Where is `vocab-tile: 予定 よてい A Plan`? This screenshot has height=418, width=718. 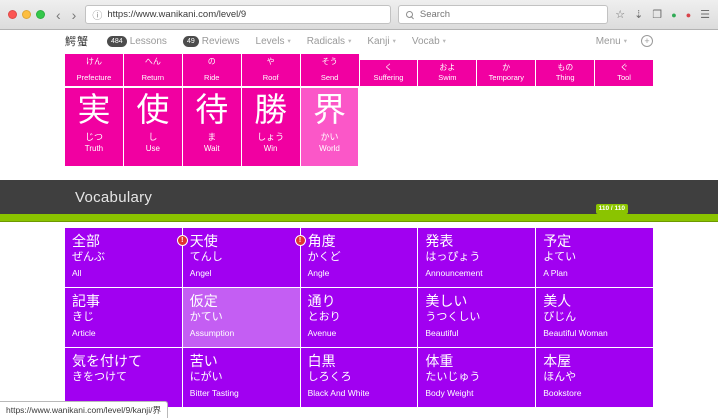
vocab-tile: 予定 よてい A Plan is located at coordinates (594, 257).